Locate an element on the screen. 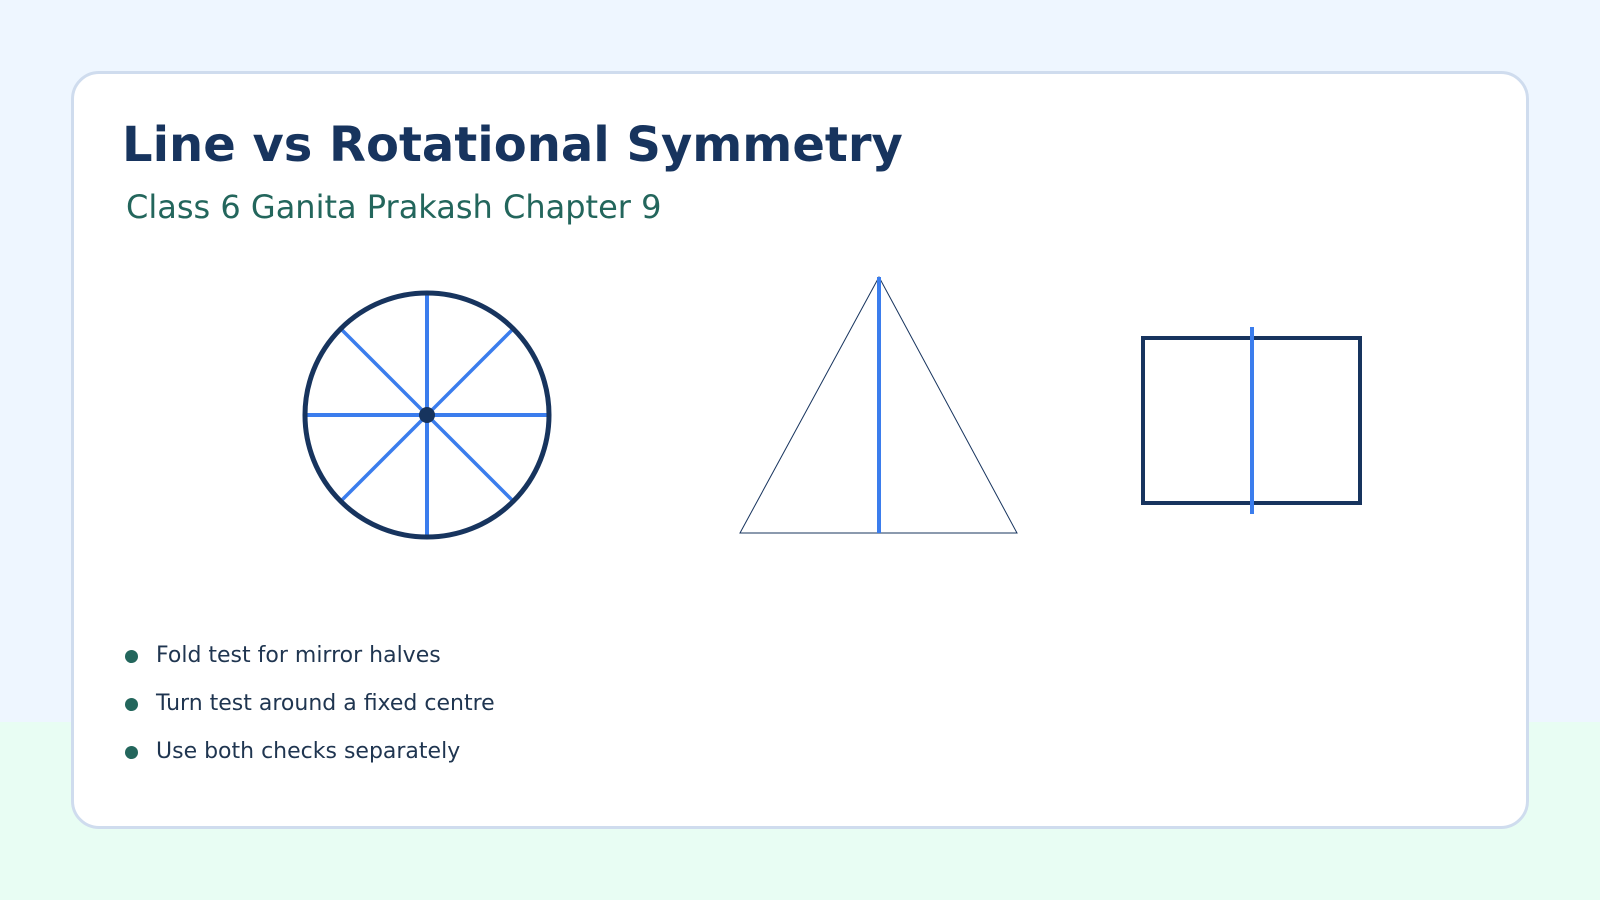 Image resolution: width=1600 pixels, height=900 pixels. list-item: Turn test around a fixed centre is located at coordinates (308, 708).